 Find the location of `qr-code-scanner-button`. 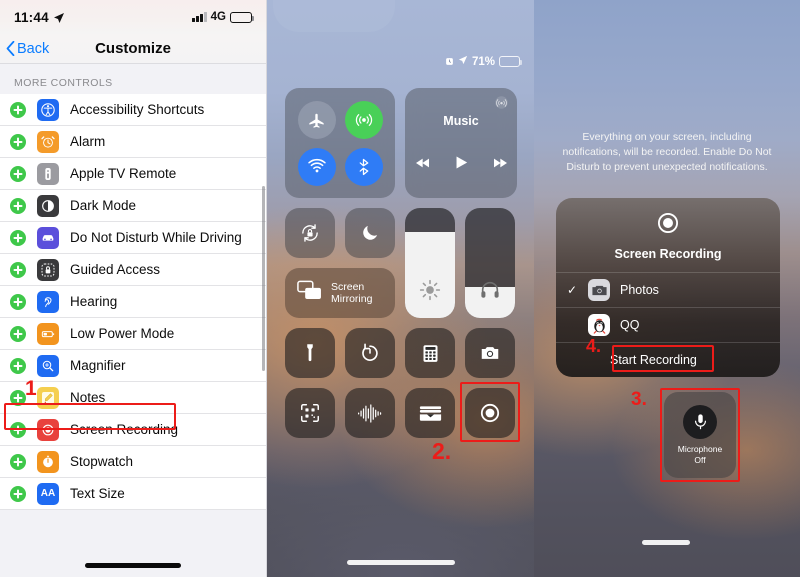

qr-code-scanner-button is located at coordinates (310, 413).